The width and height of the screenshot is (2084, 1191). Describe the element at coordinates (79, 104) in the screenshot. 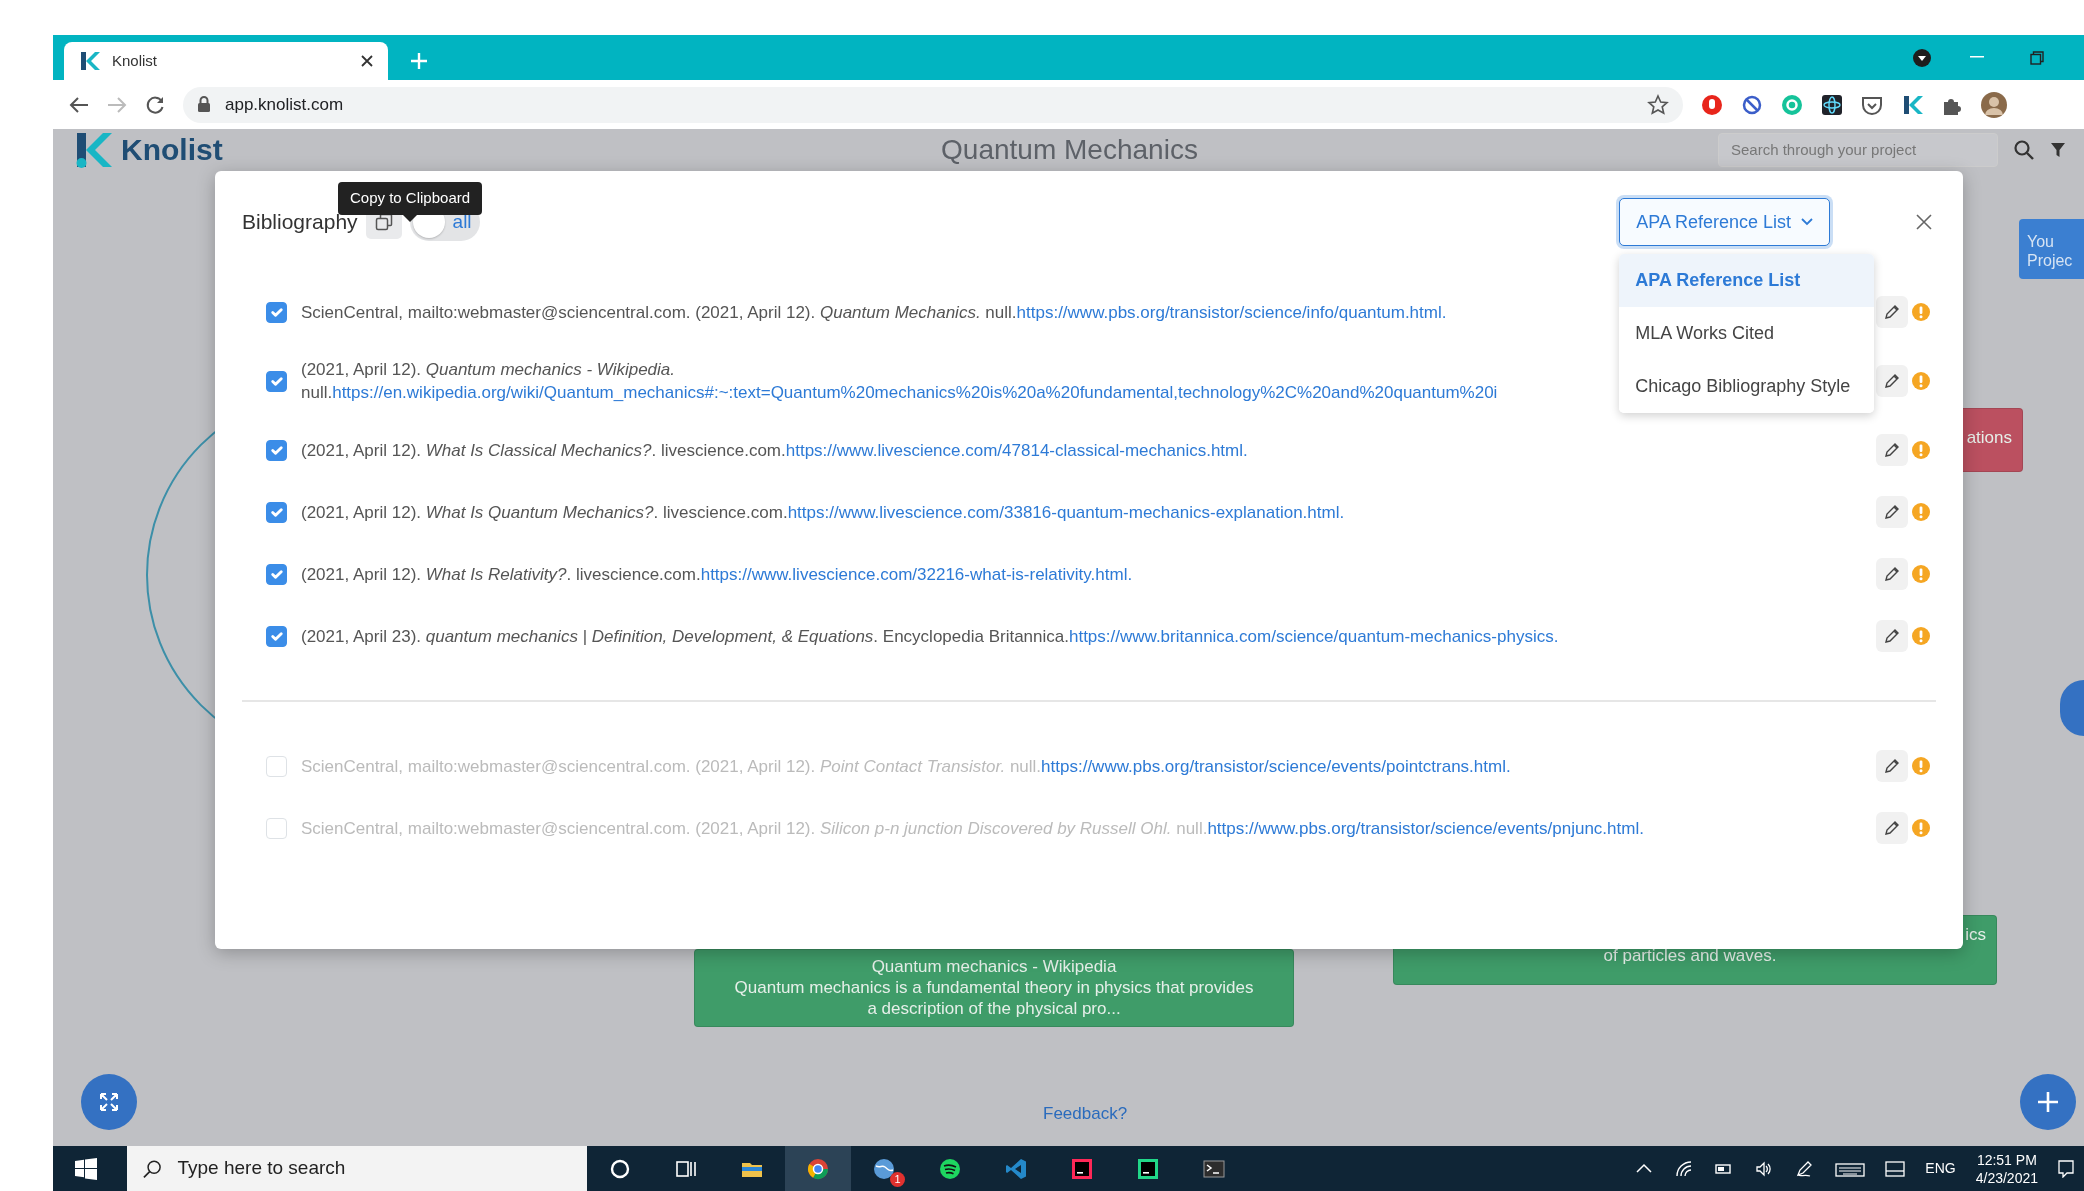

I see `back-icon` at that location.